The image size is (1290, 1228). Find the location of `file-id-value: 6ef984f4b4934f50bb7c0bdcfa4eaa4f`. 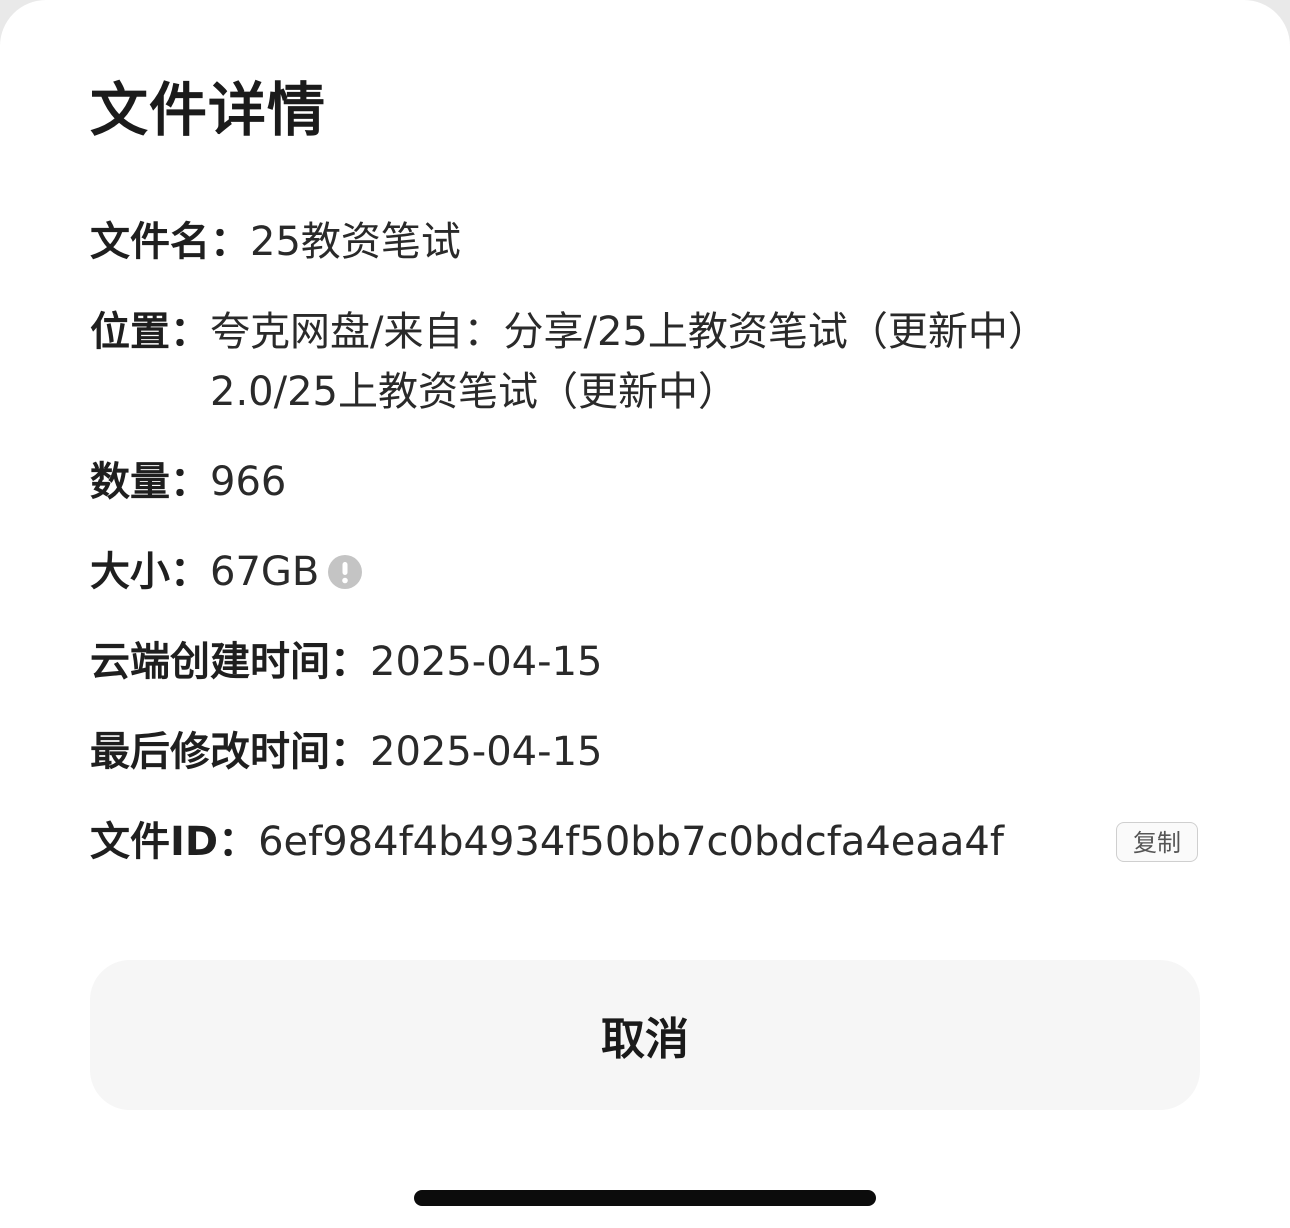

file-id-value: 6ef984f4b4934f50bb7c0bdcfa4eaa4f is located at coordinates (631, 842).